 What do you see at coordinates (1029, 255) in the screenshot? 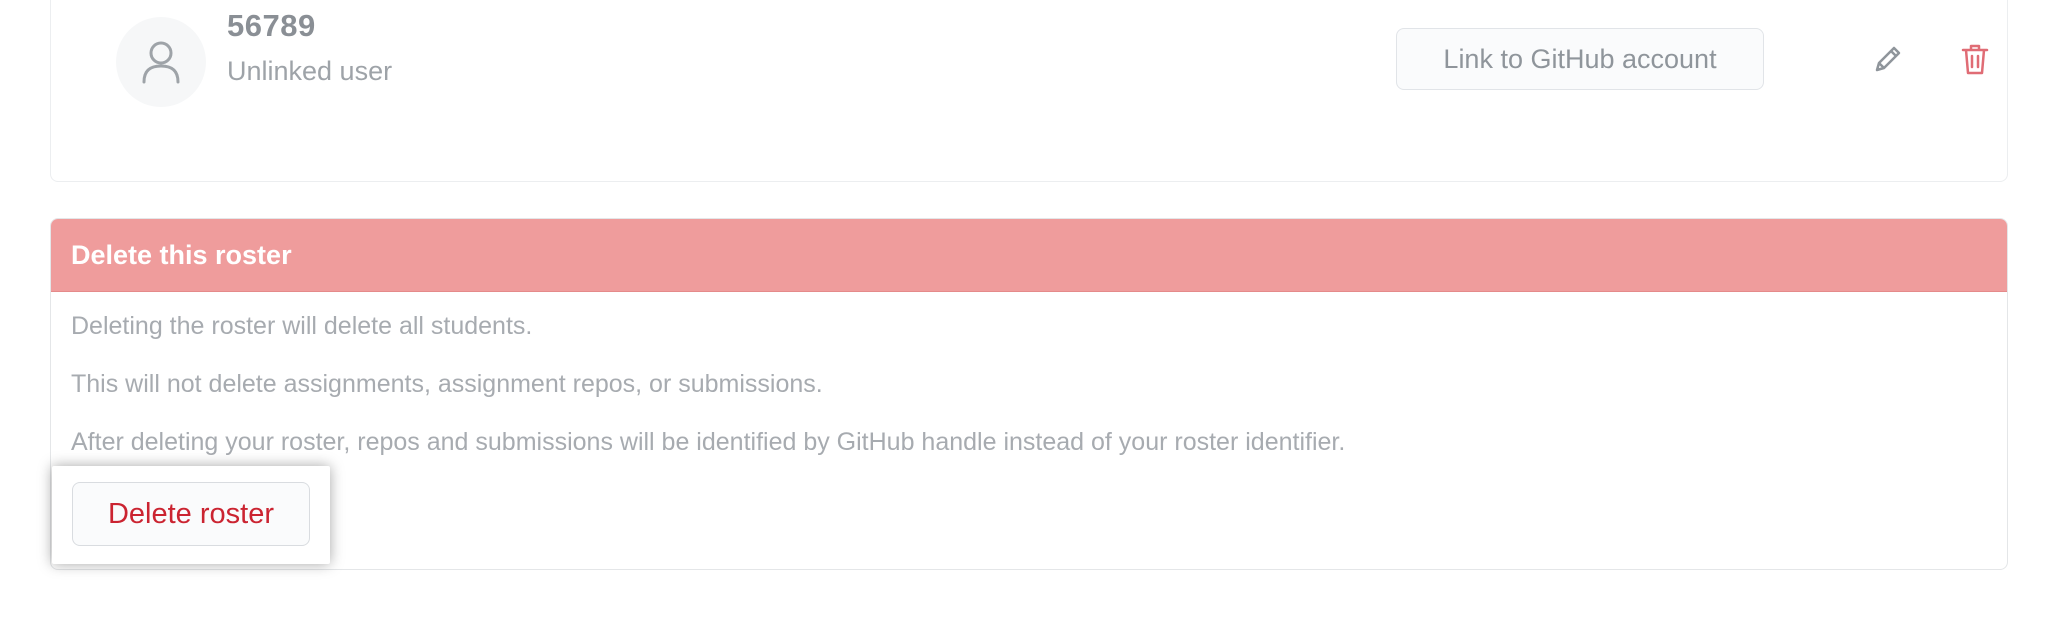
I see `danger-zone-title: Delete this roster` at bounding box center [1029, 255].